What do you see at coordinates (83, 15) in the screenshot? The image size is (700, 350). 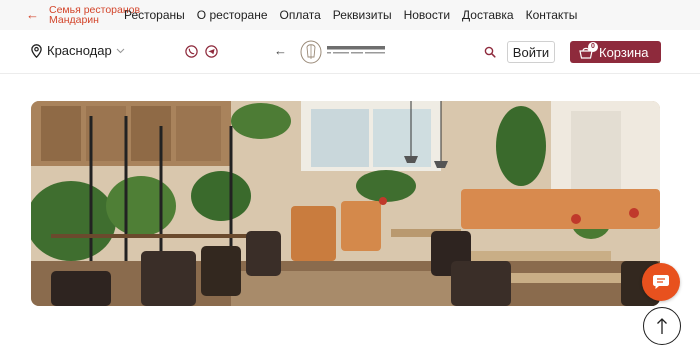 I see `back-to-family-link: ← Семья ресторанов Мандарин` at bounding box center [83, 15].